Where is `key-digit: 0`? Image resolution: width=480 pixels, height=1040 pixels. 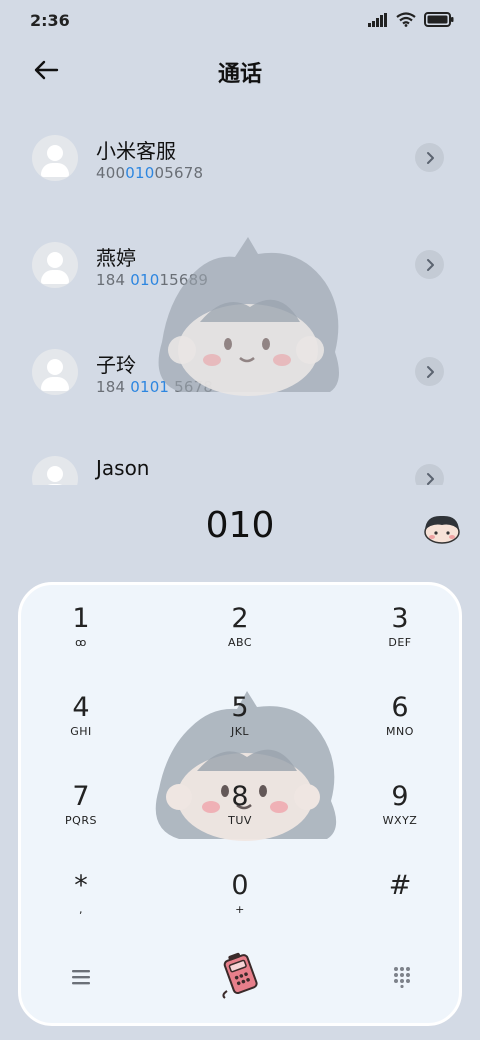
key-digit: 0 is located at coordinates (240, 885).